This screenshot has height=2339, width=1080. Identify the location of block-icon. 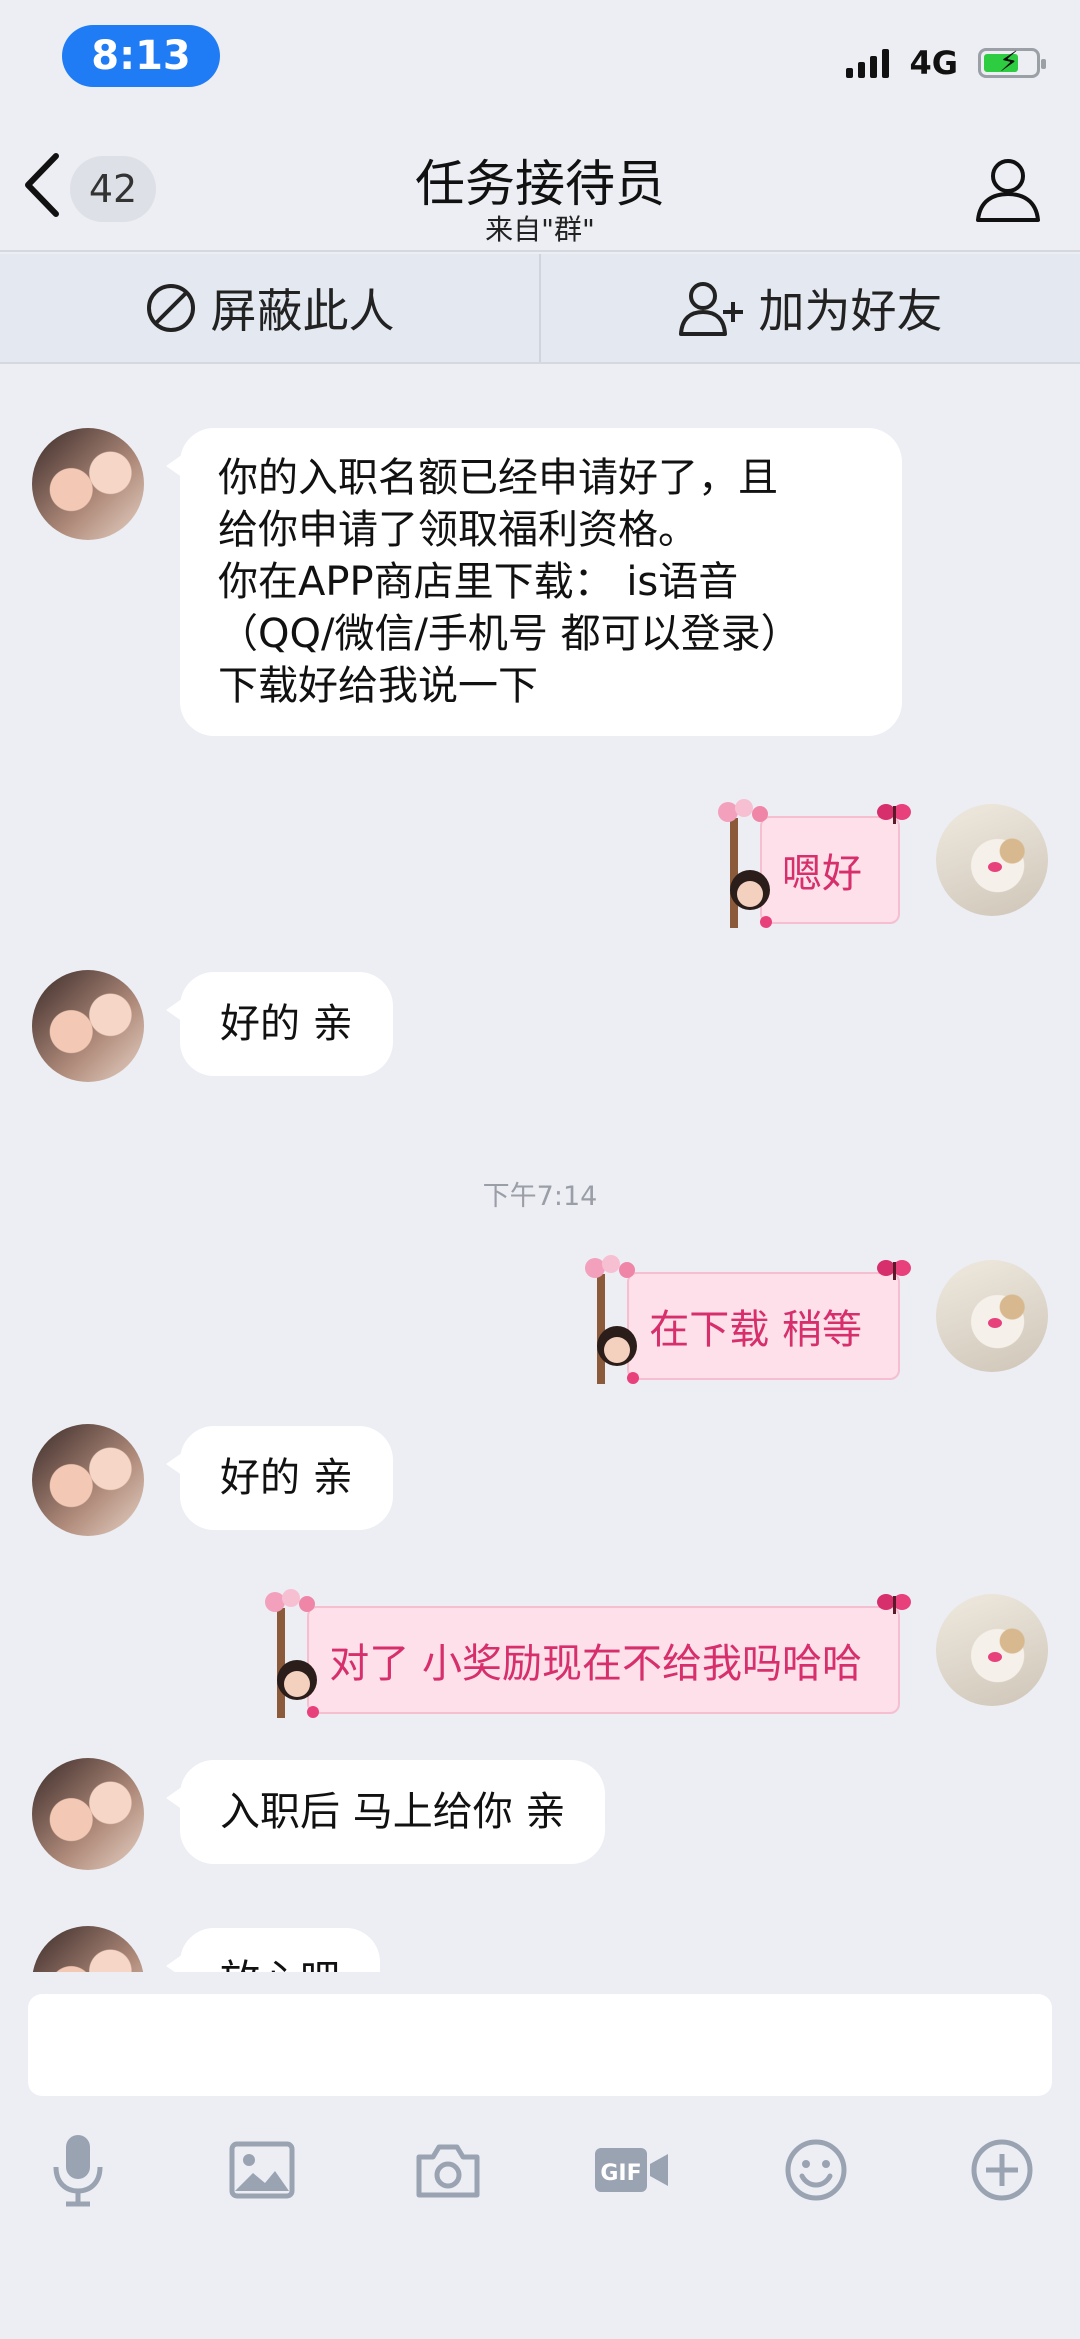
(170, 308).